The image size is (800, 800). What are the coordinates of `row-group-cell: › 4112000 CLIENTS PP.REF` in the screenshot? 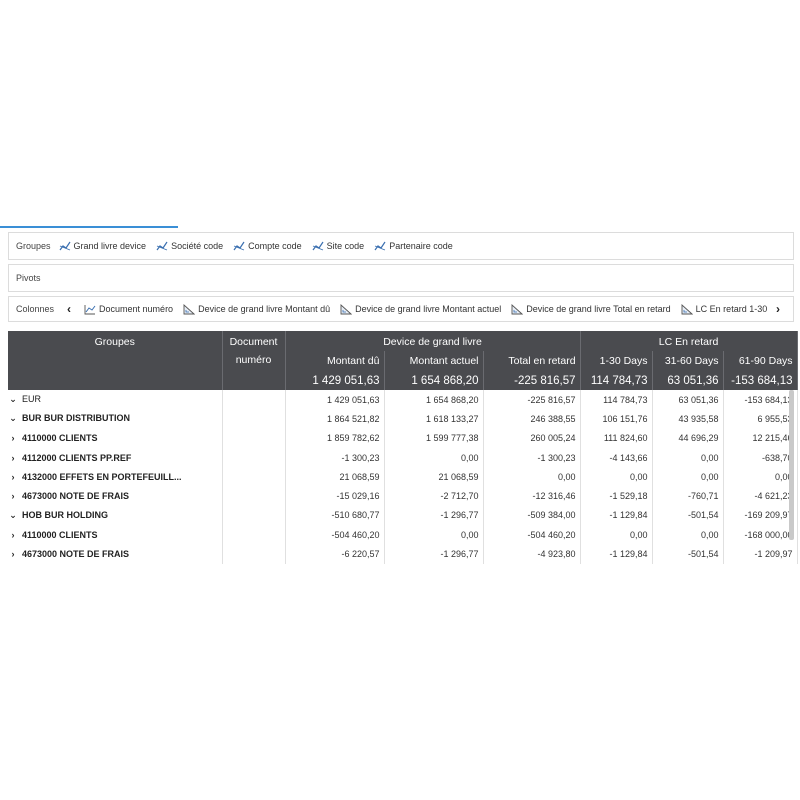 It's located at (115, 457).